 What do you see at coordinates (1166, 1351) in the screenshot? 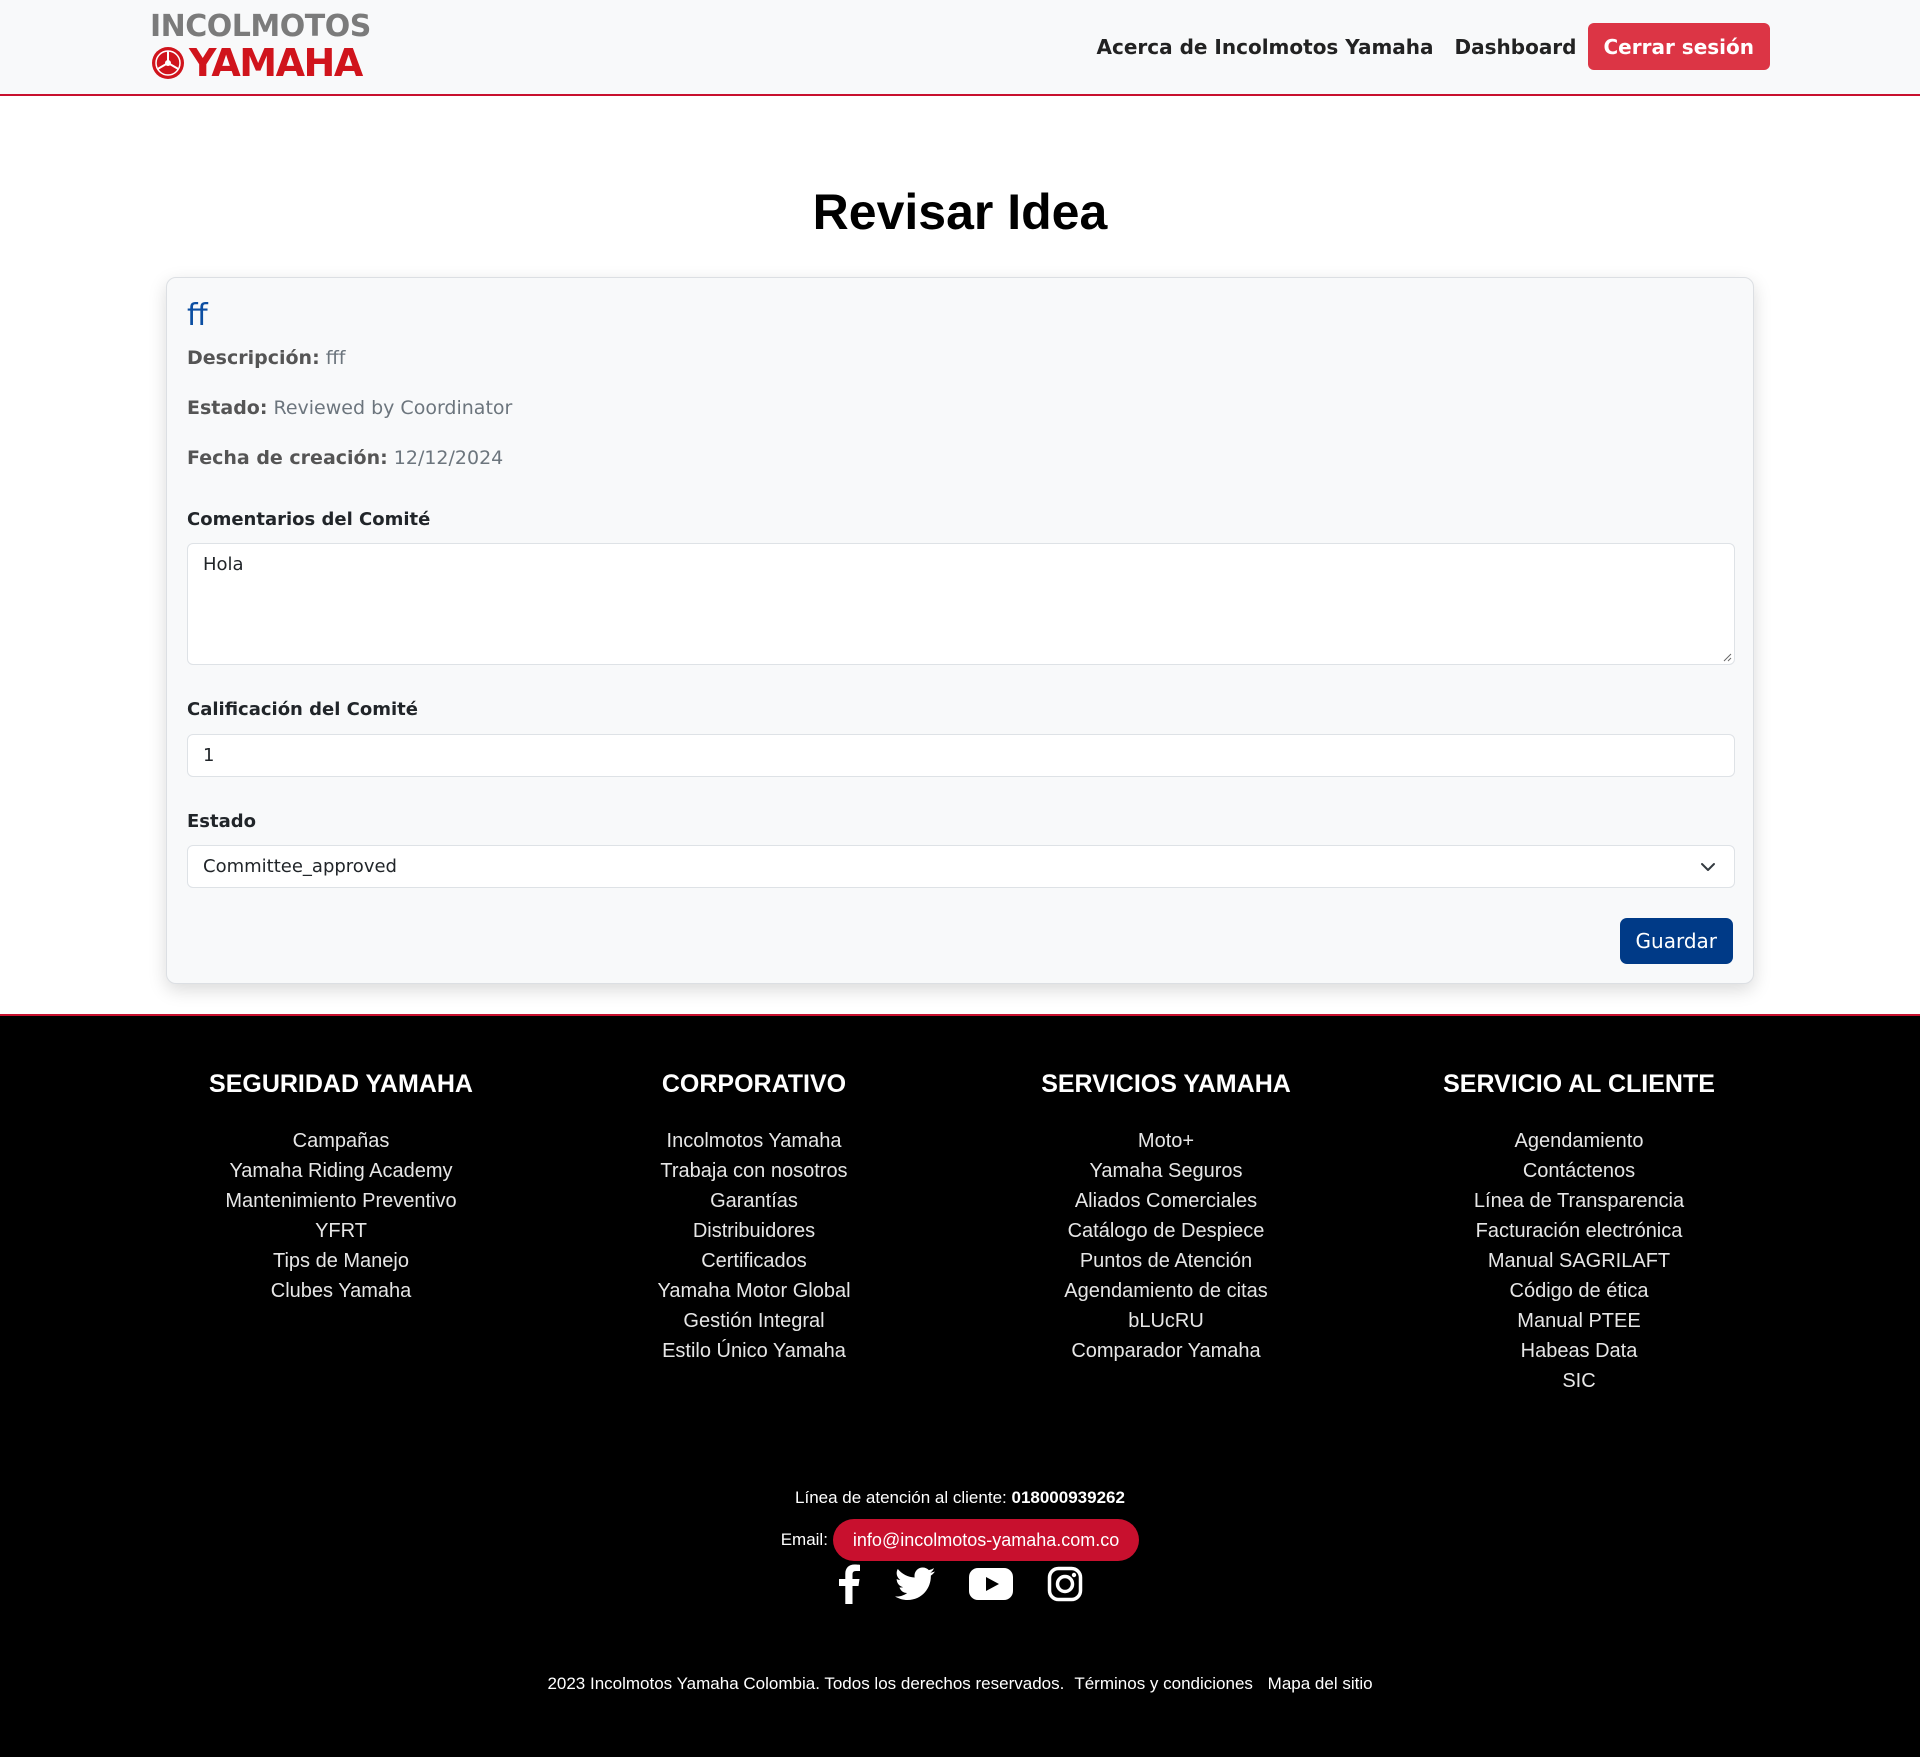
I see `footer-link: Comparador Yamaha` at bounding box center [1166, 1351].